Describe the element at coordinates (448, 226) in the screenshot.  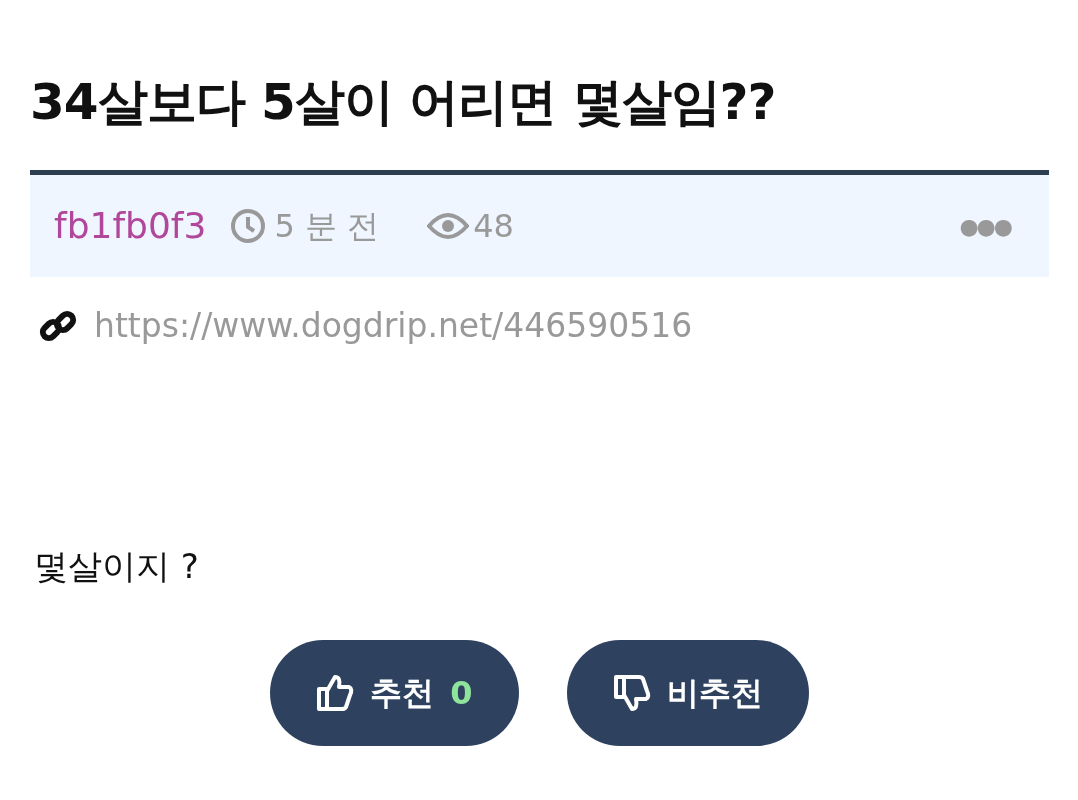
I see `eye-icon` at that location.